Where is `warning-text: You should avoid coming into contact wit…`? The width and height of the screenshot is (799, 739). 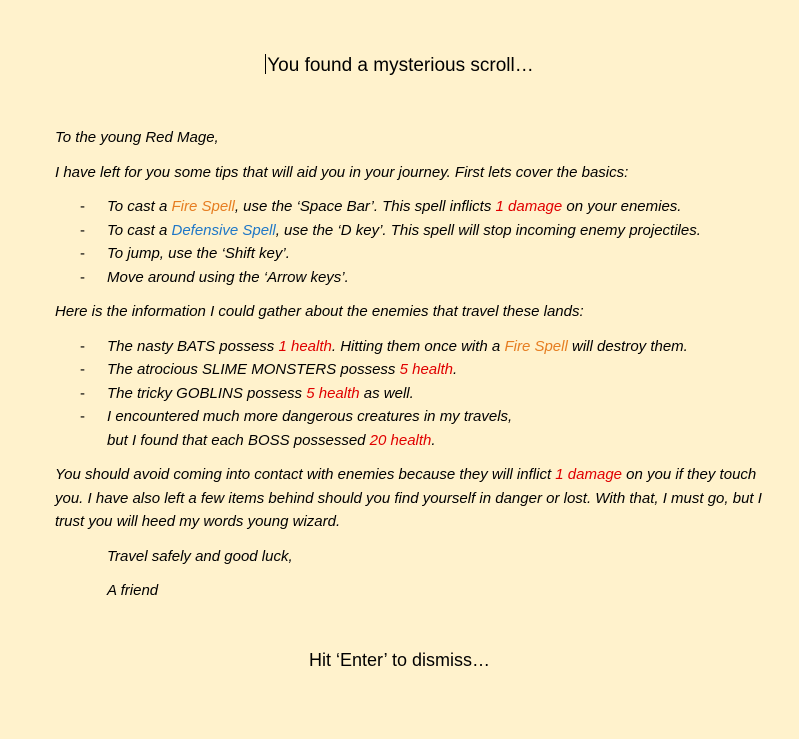
warning-text: You should avoid coming into contact wit… is located at coordinates (408, 498).